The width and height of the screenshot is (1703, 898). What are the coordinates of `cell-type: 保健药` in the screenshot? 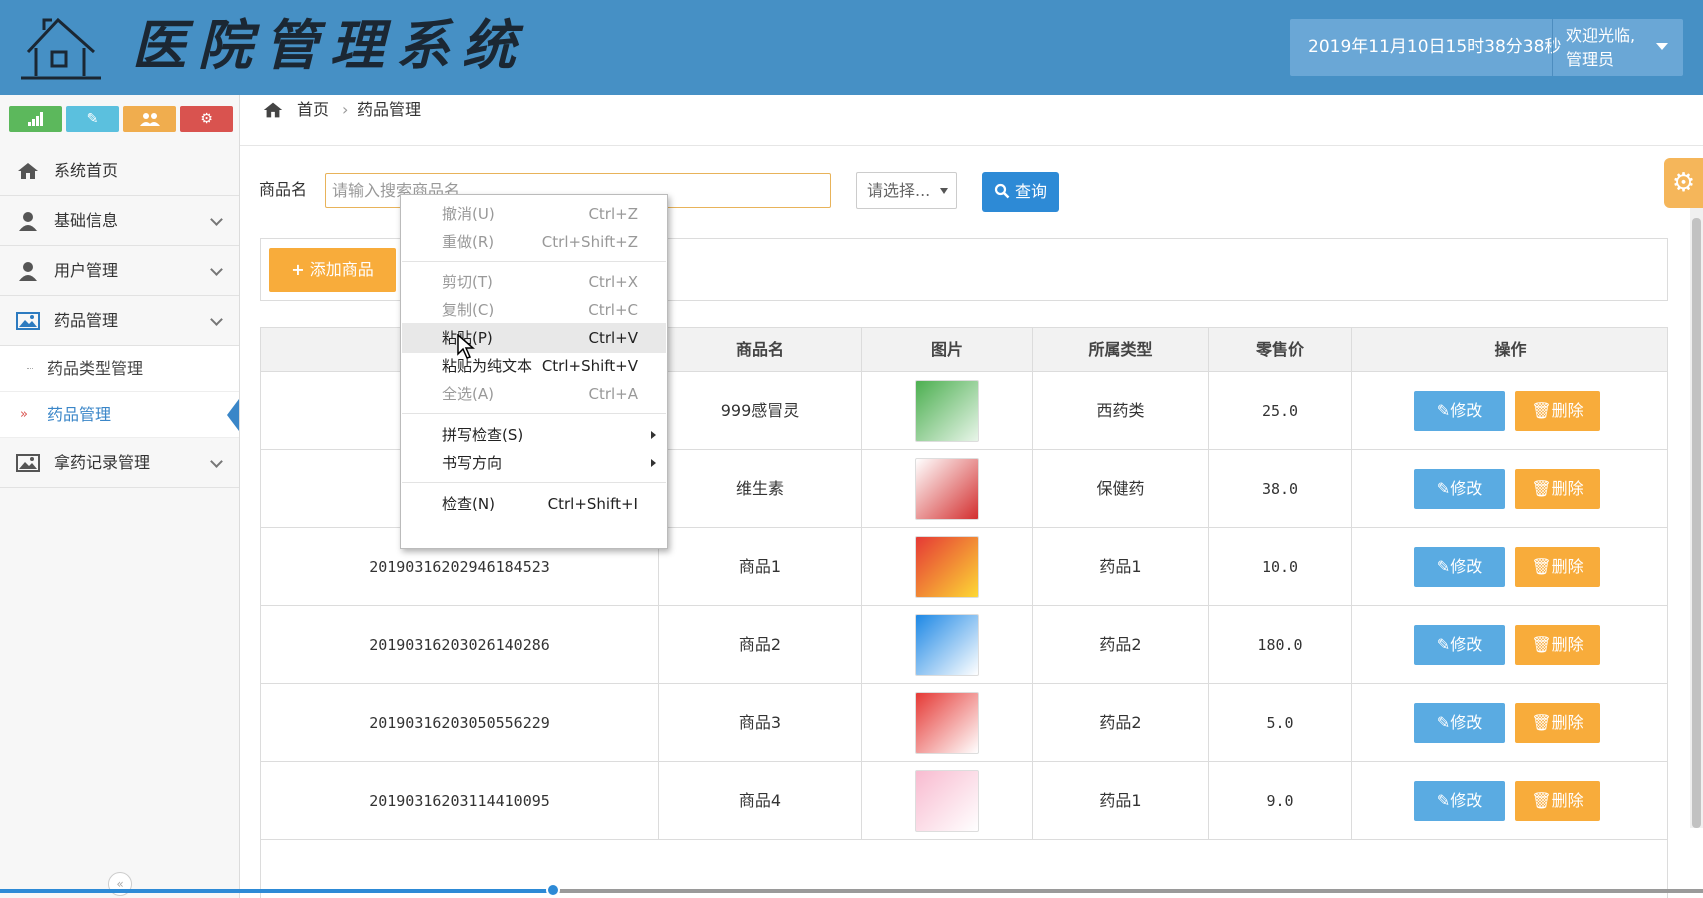 It's located at (1121, 489).